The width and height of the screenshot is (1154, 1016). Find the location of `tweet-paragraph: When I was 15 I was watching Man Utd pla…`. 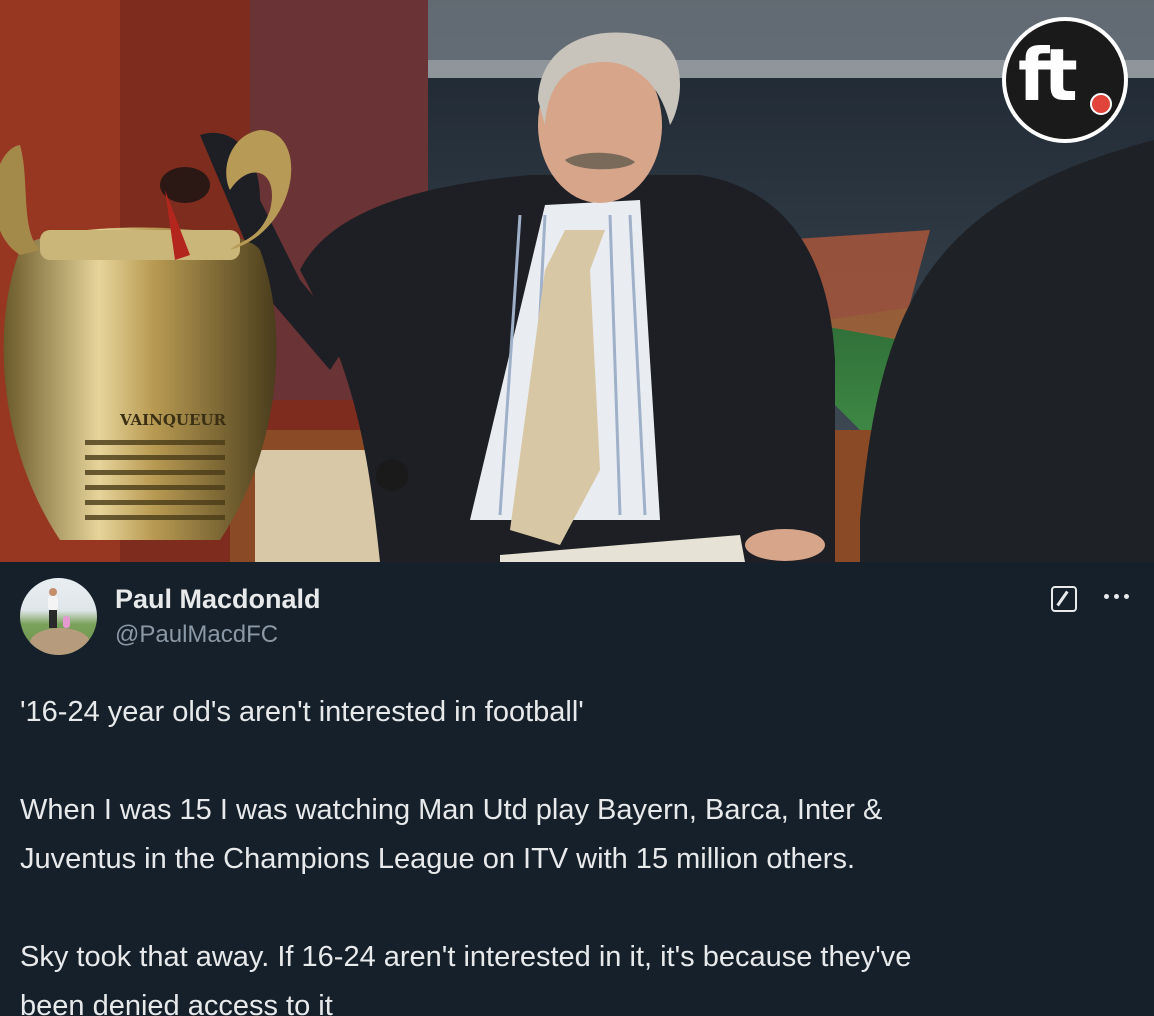

tweet-paragraph: When I was 15 I was watching Man Utd pla… is located at coordinates (451, 810).